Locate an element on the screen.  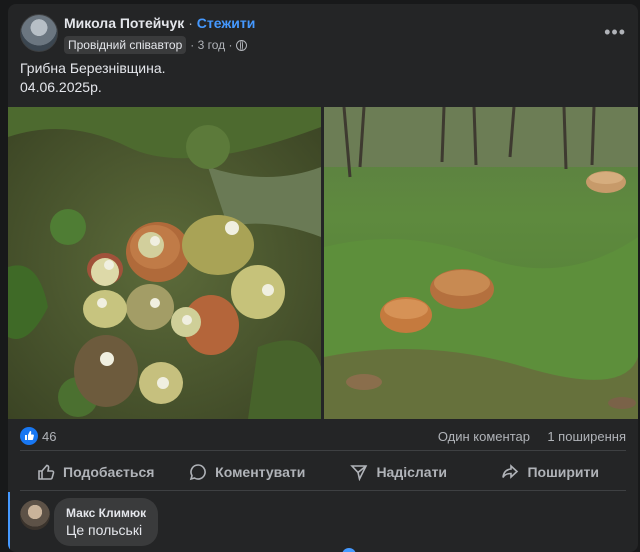
like-count: 46 is located at coordinates (49, 436).